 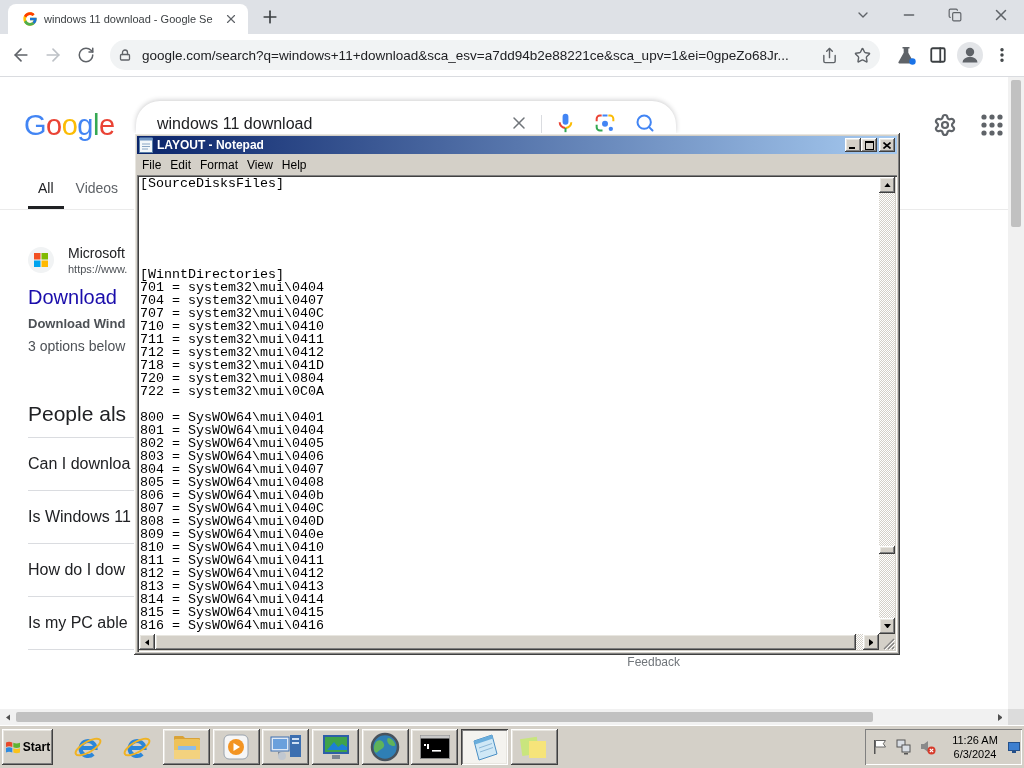 I want to click on question-item: Is Windows 11, so click(x=79, y=517).